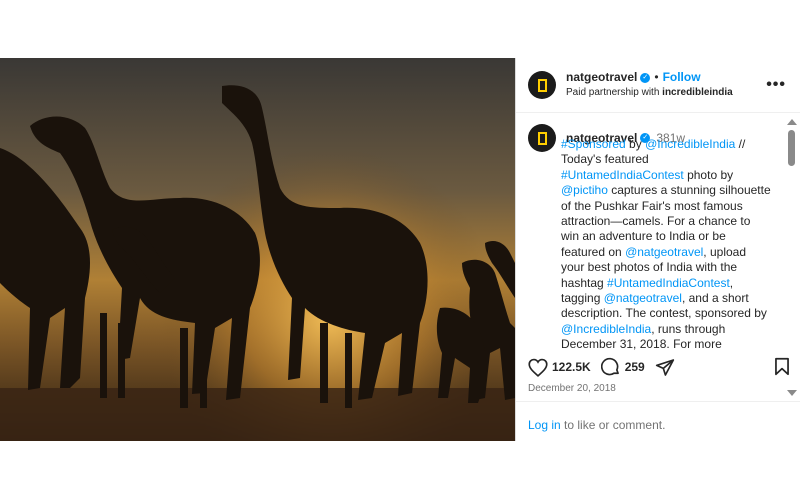  Describe the element at coordinates (614, 92) in the screenshot. I see `partnership-prefix: Paid partnership with` at that location.